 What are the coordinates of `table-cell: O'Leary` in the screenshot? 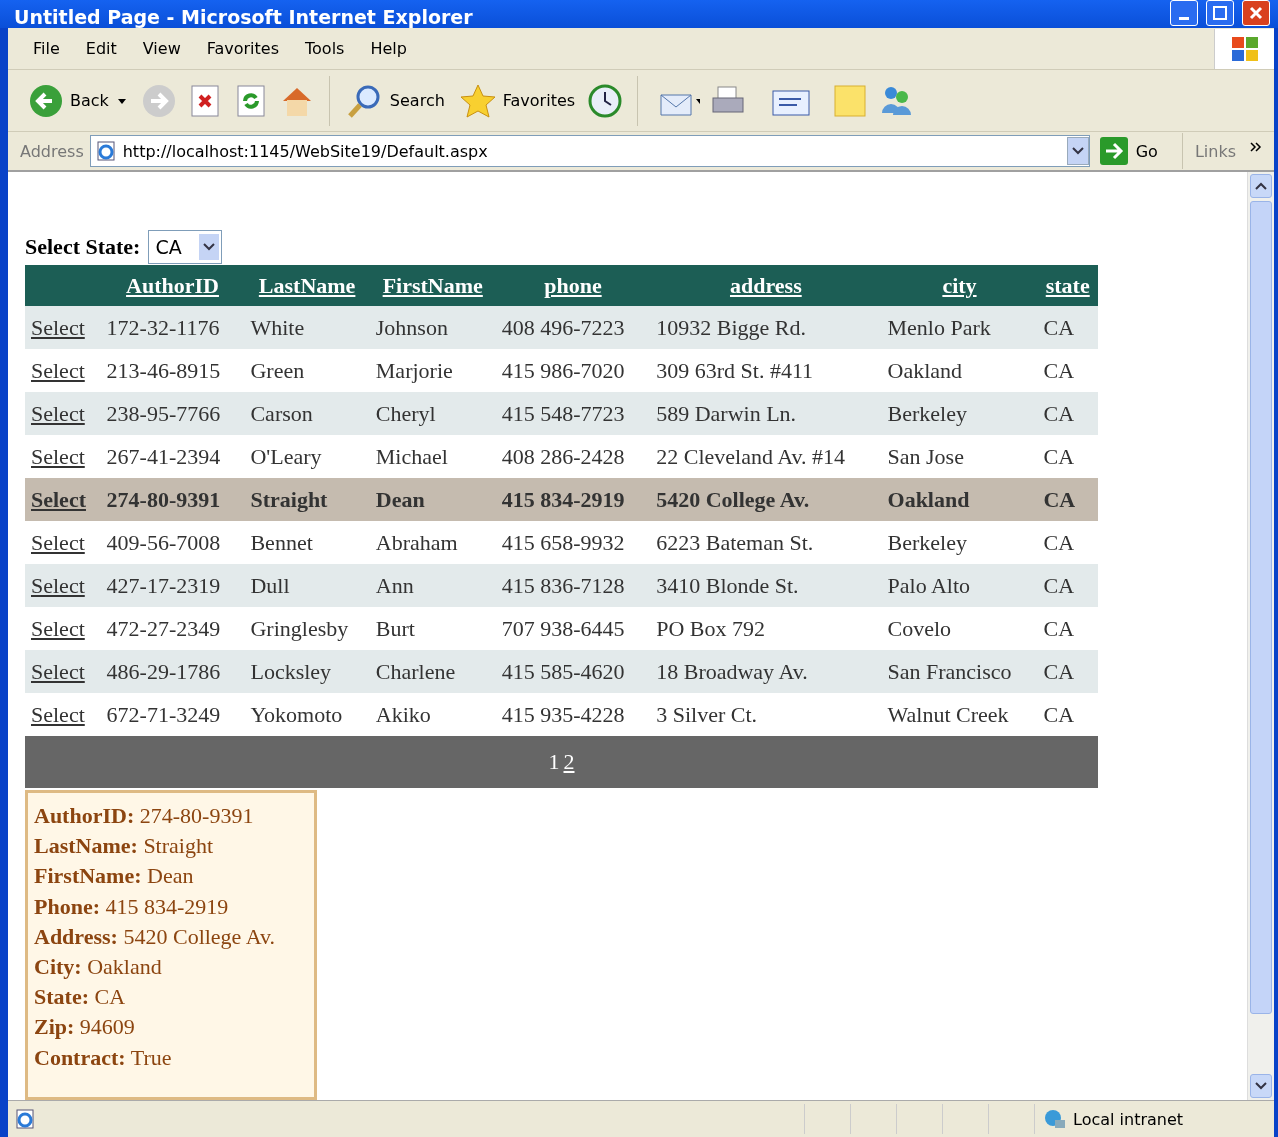 It's located at (307, 456).